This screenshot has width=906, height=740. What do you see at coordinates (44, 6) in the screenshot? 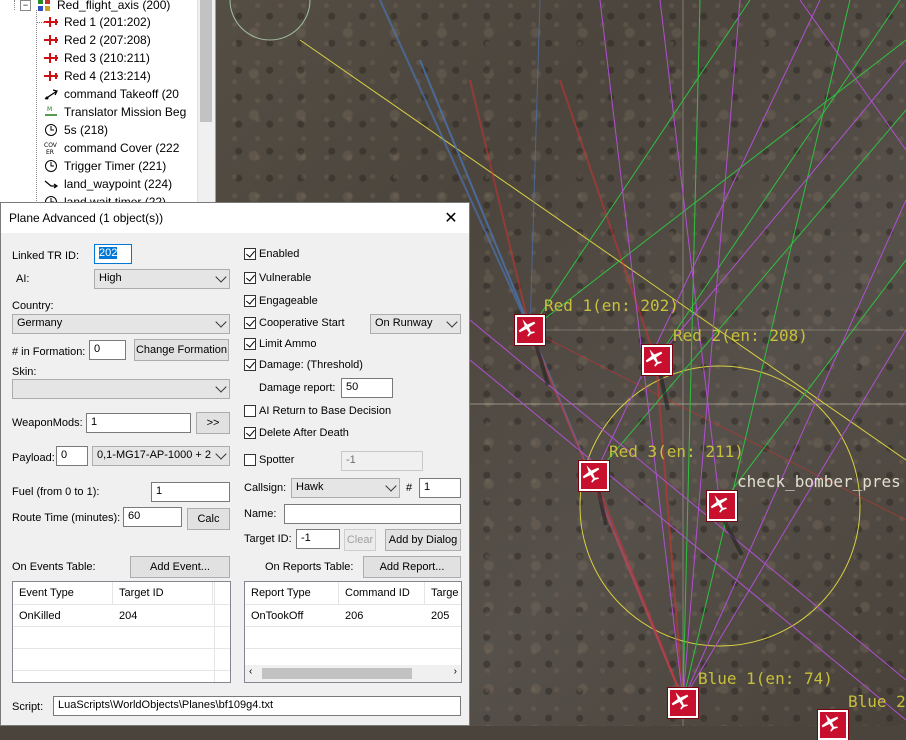
I see `group-icon` at bounding box center [44, 6].